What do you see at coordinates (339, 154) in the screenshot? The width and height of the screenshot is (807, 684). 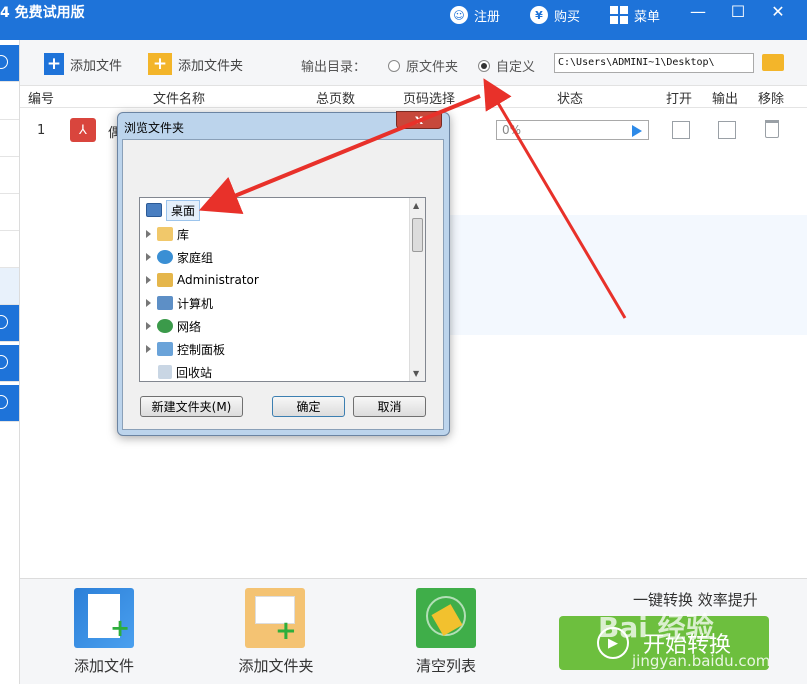 I see `arrow-to-desktop` at bounding box center [339, 154].